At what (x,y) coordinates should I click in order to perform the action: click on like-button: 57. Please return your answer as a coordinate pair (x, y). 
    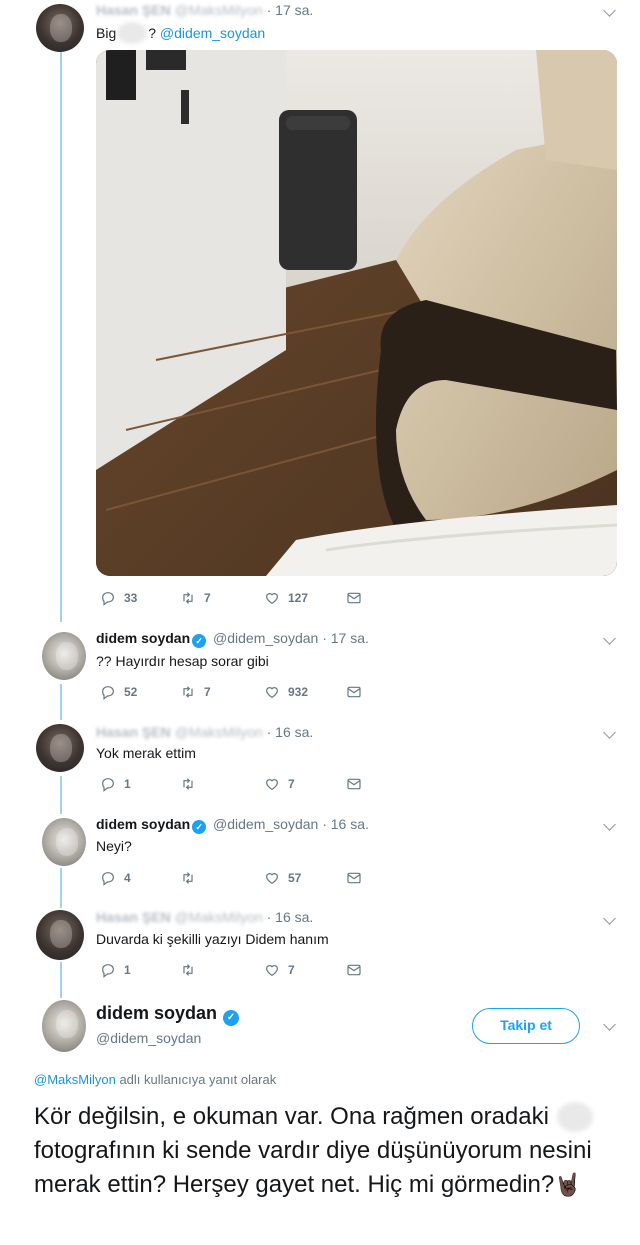
    Looking at the image, I should click on (282, 878).